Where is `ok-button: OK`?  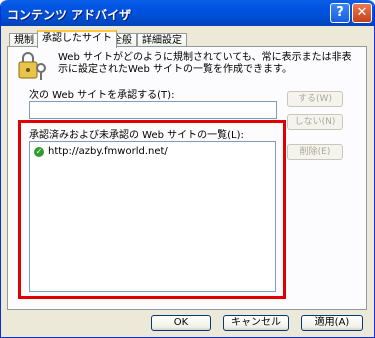 ok-button: OK is located at coordinates (181, 323).